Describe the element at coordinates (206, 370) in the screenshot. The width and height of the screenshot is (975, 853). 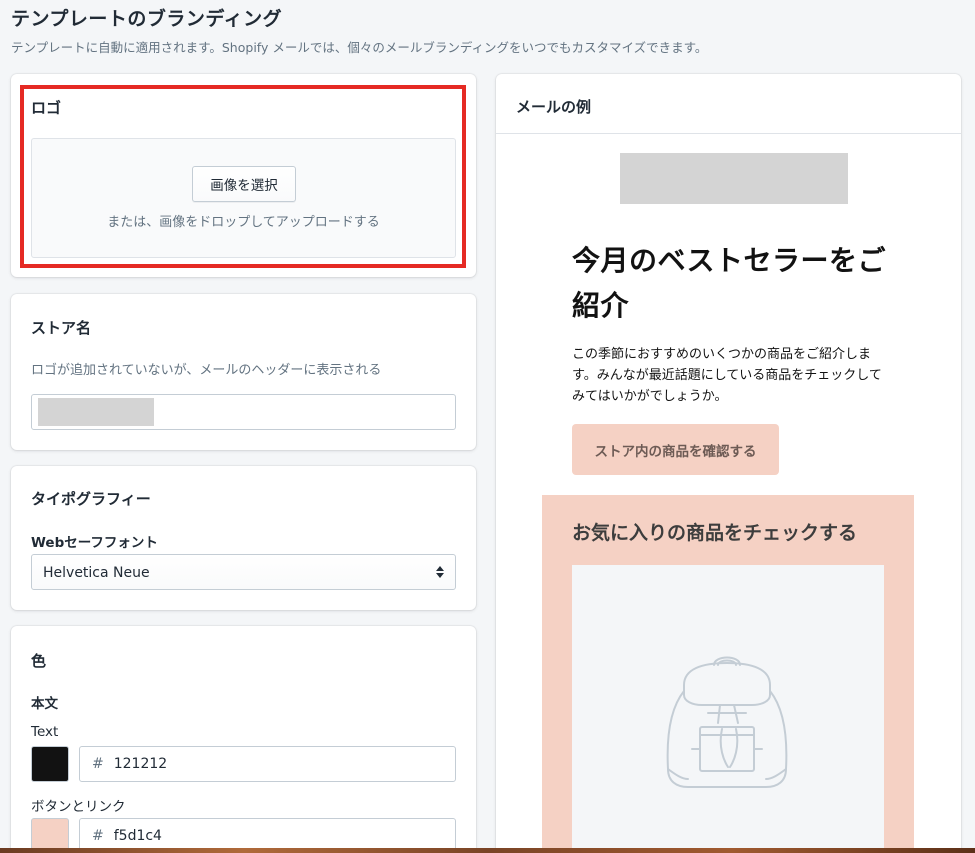
I see `store-name-help: ロゴが追加されていないが、メールのヘッダーに表示される` at that location.